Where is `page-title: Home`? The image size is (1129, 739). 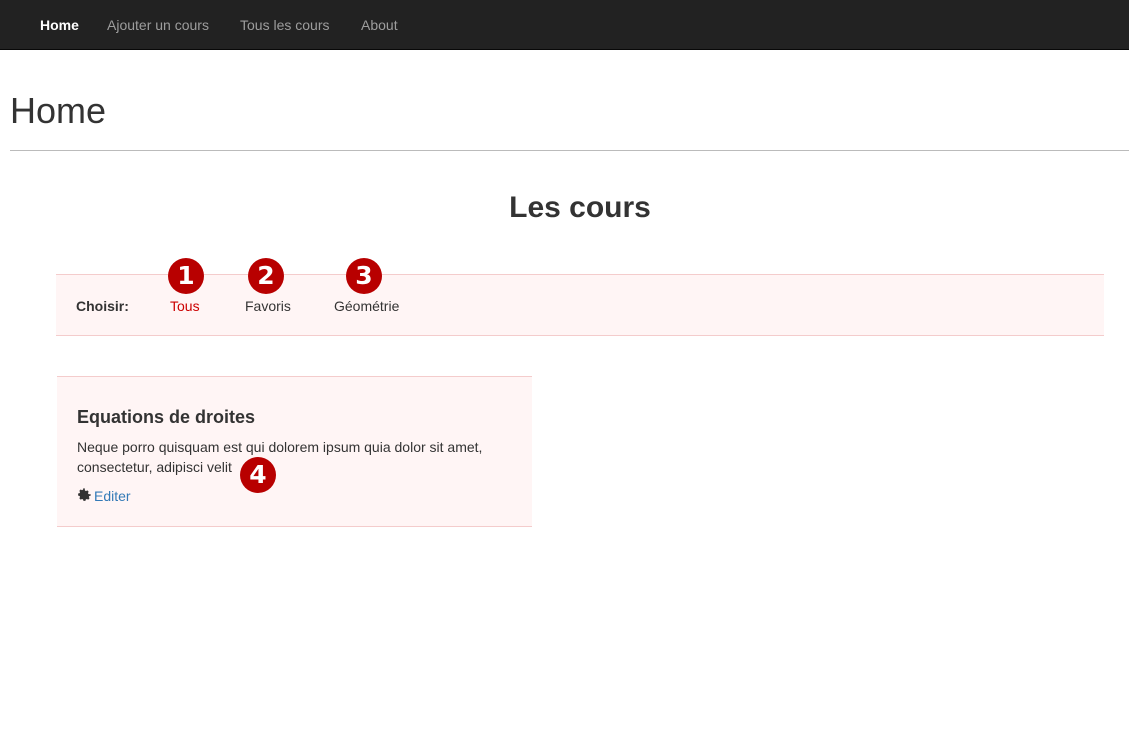 page-title: Home is located at coordinates (58, 110).